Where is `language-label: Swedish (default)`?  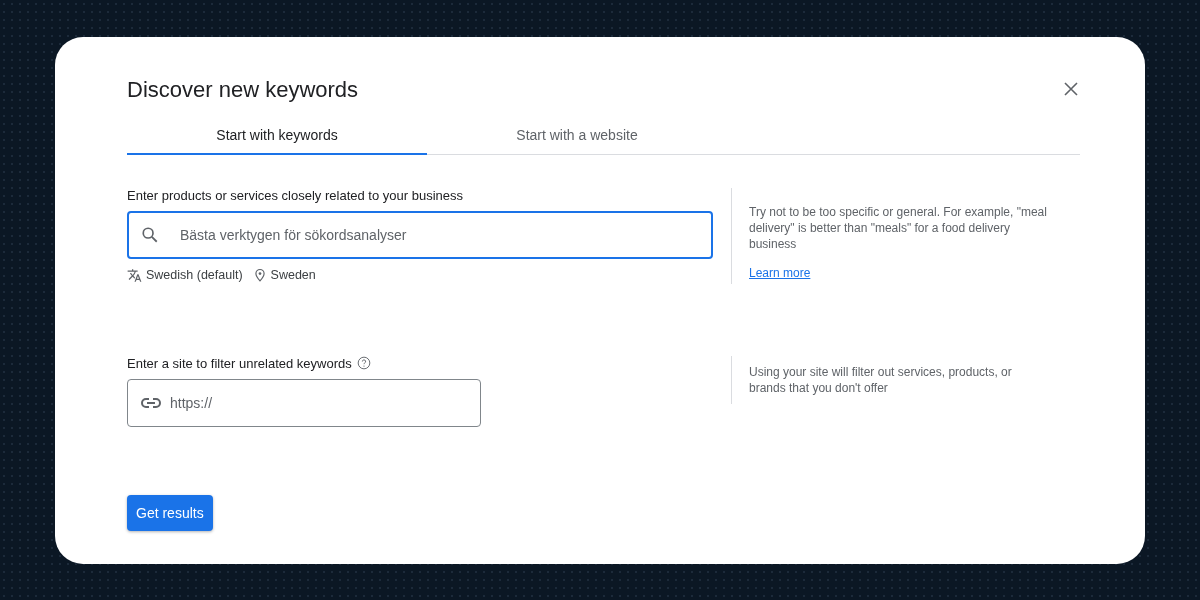
language-label: Swedish (default) is located at coordinates (194, 275).